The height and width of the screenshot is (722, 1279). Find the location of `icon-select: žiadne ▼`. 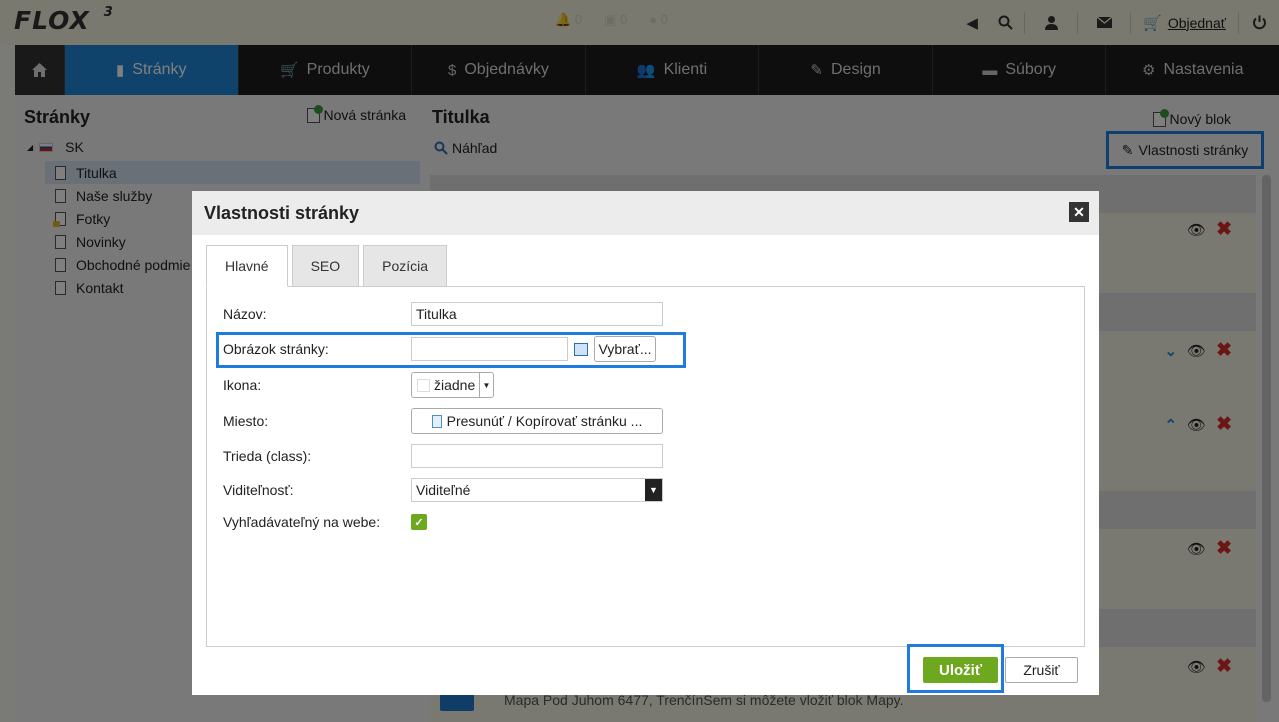

icon-select: žiadne ▼ is located at coordinates (452, 385).